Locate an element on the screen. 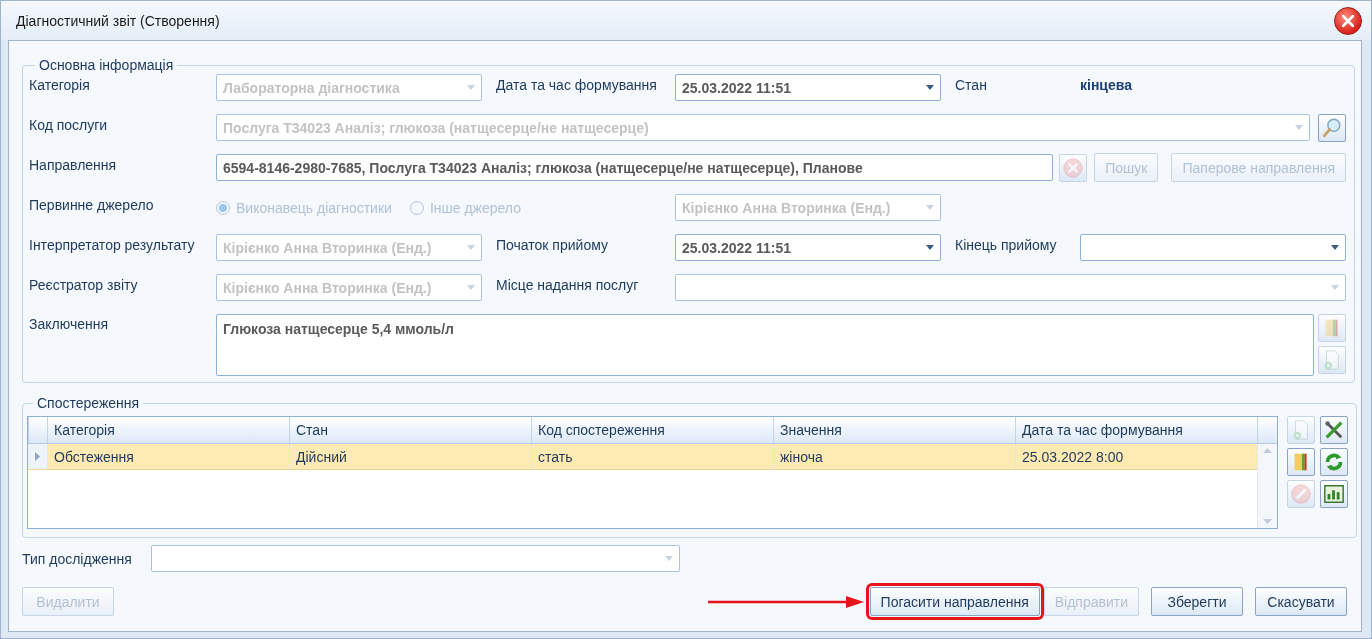 Image resolution: width=1372 pixels, height=639 pixels. field-label: Стан is located at coordinates (971, 85).